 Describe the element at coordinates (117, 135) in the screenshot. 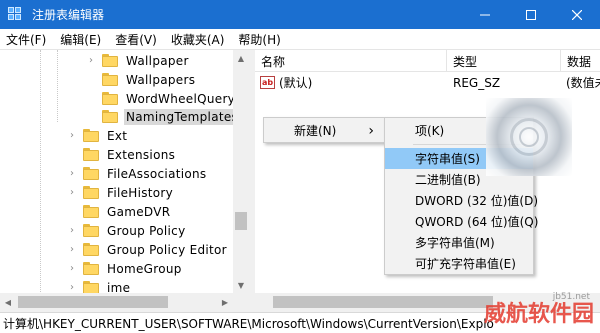

I see `tree-node-label: Ext` at that location.